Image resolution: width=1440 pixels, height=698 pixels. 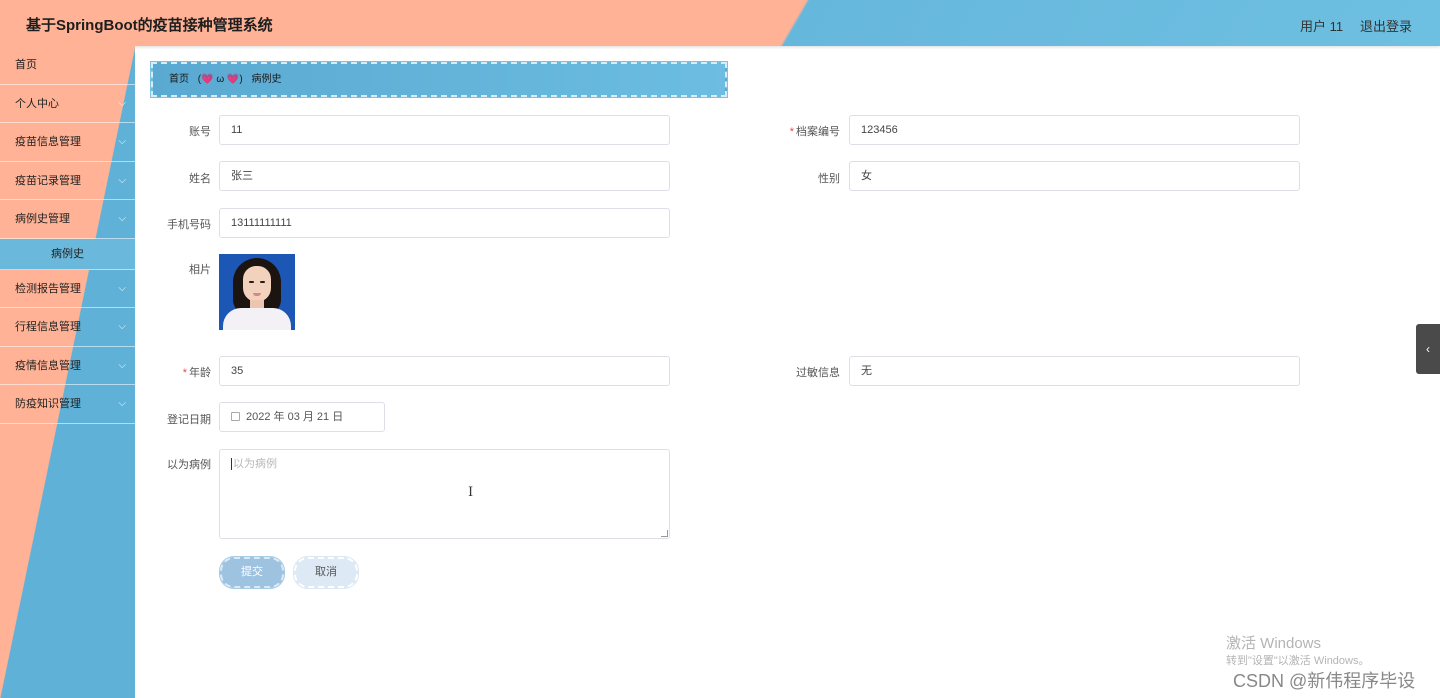 I want to click on sidebar-item-epidemic-info: 疫情信息管理 ⌵, so click(x=67, y=366).